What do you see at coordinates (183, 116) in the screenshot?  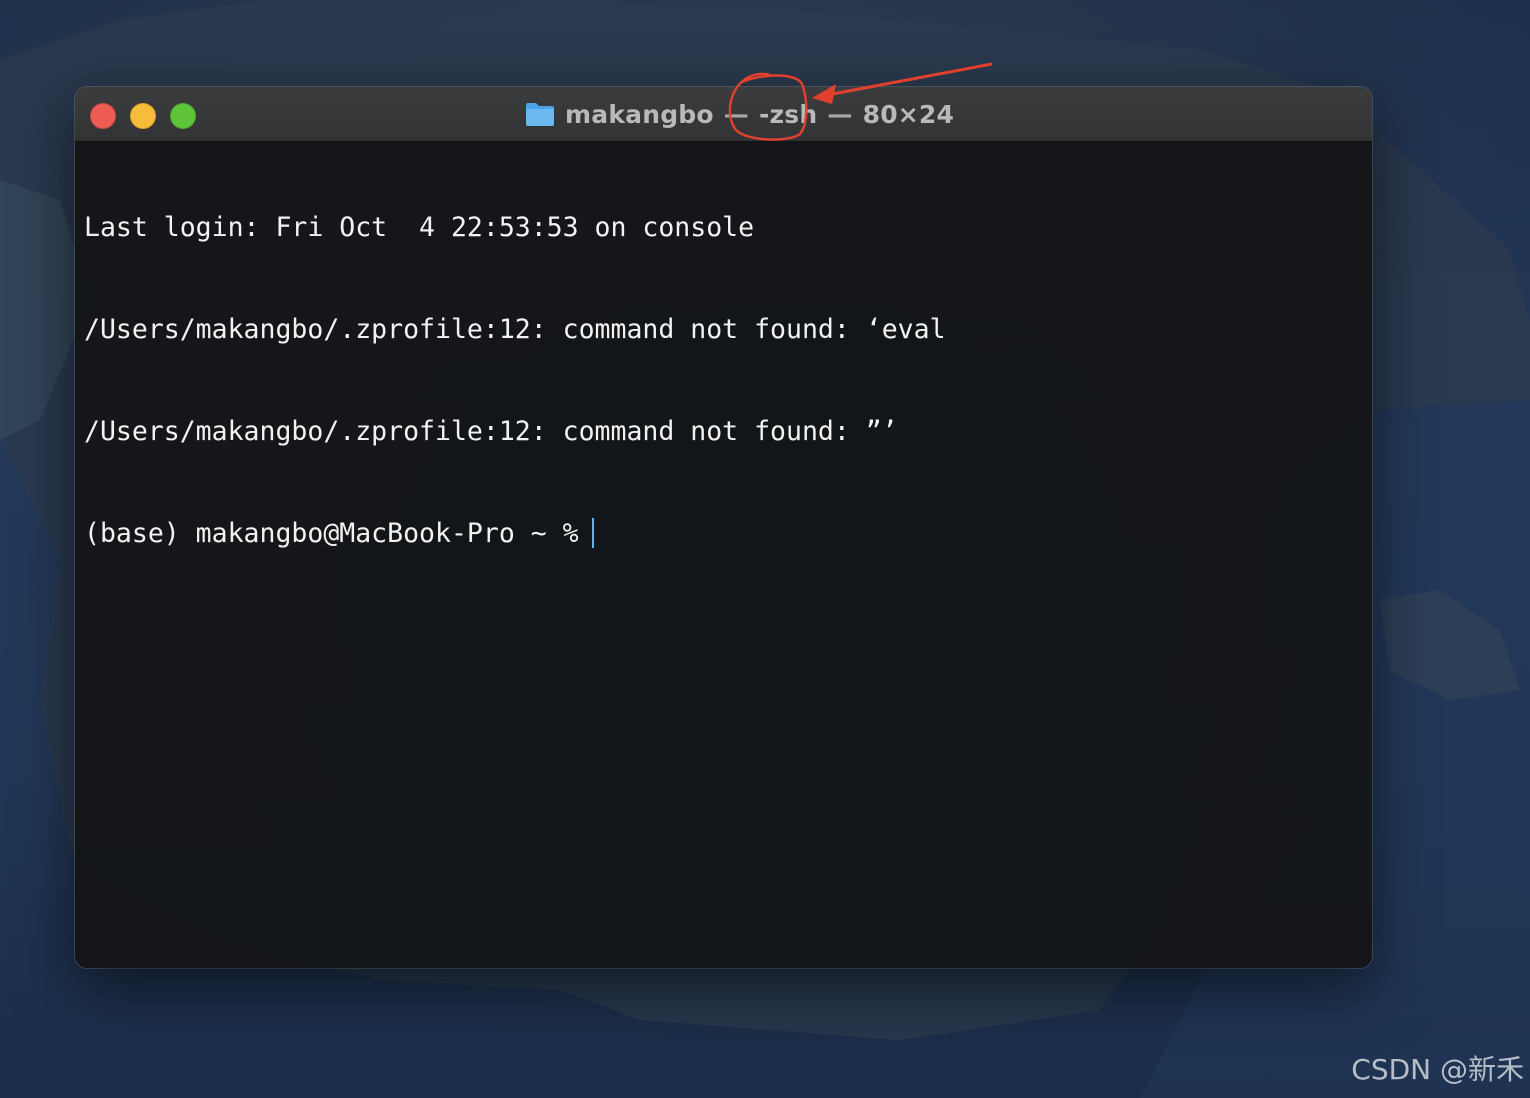 I see `zoom-button` at bounding box center [183, 116].